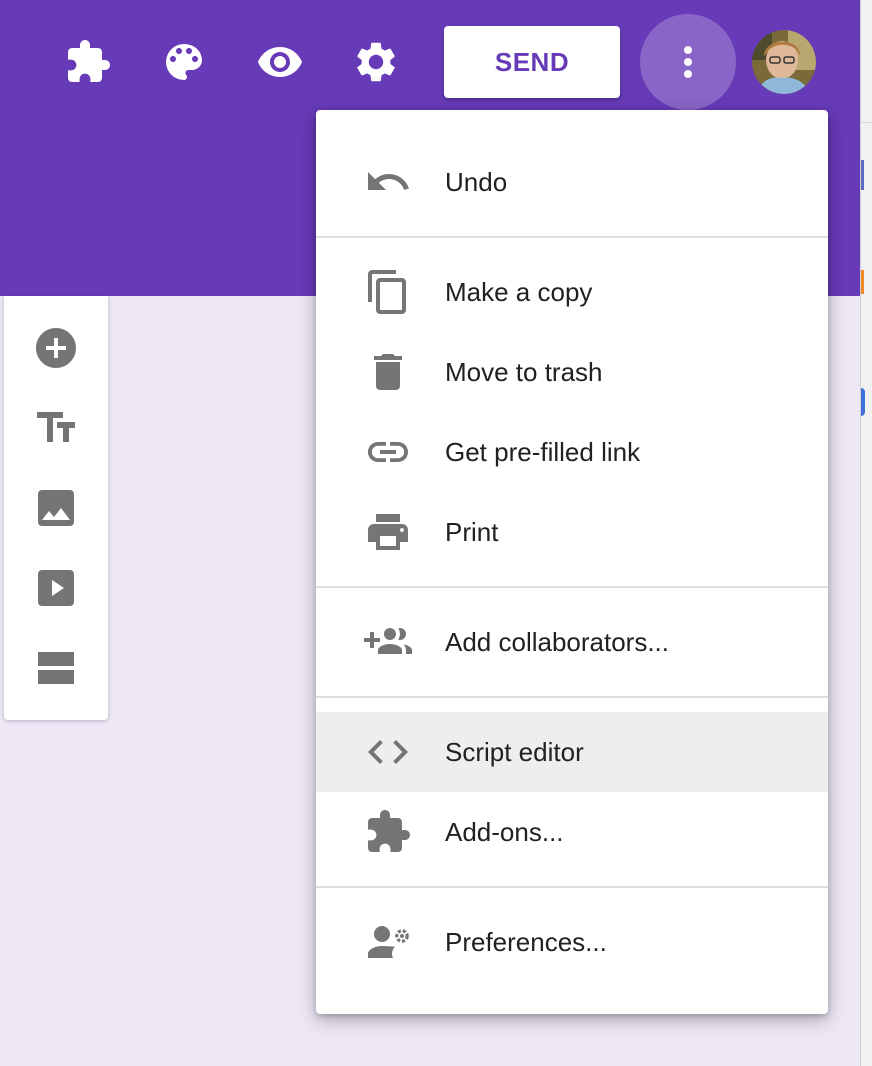  I want to click on menu-item-label: Make a copy, so click(519, 292).